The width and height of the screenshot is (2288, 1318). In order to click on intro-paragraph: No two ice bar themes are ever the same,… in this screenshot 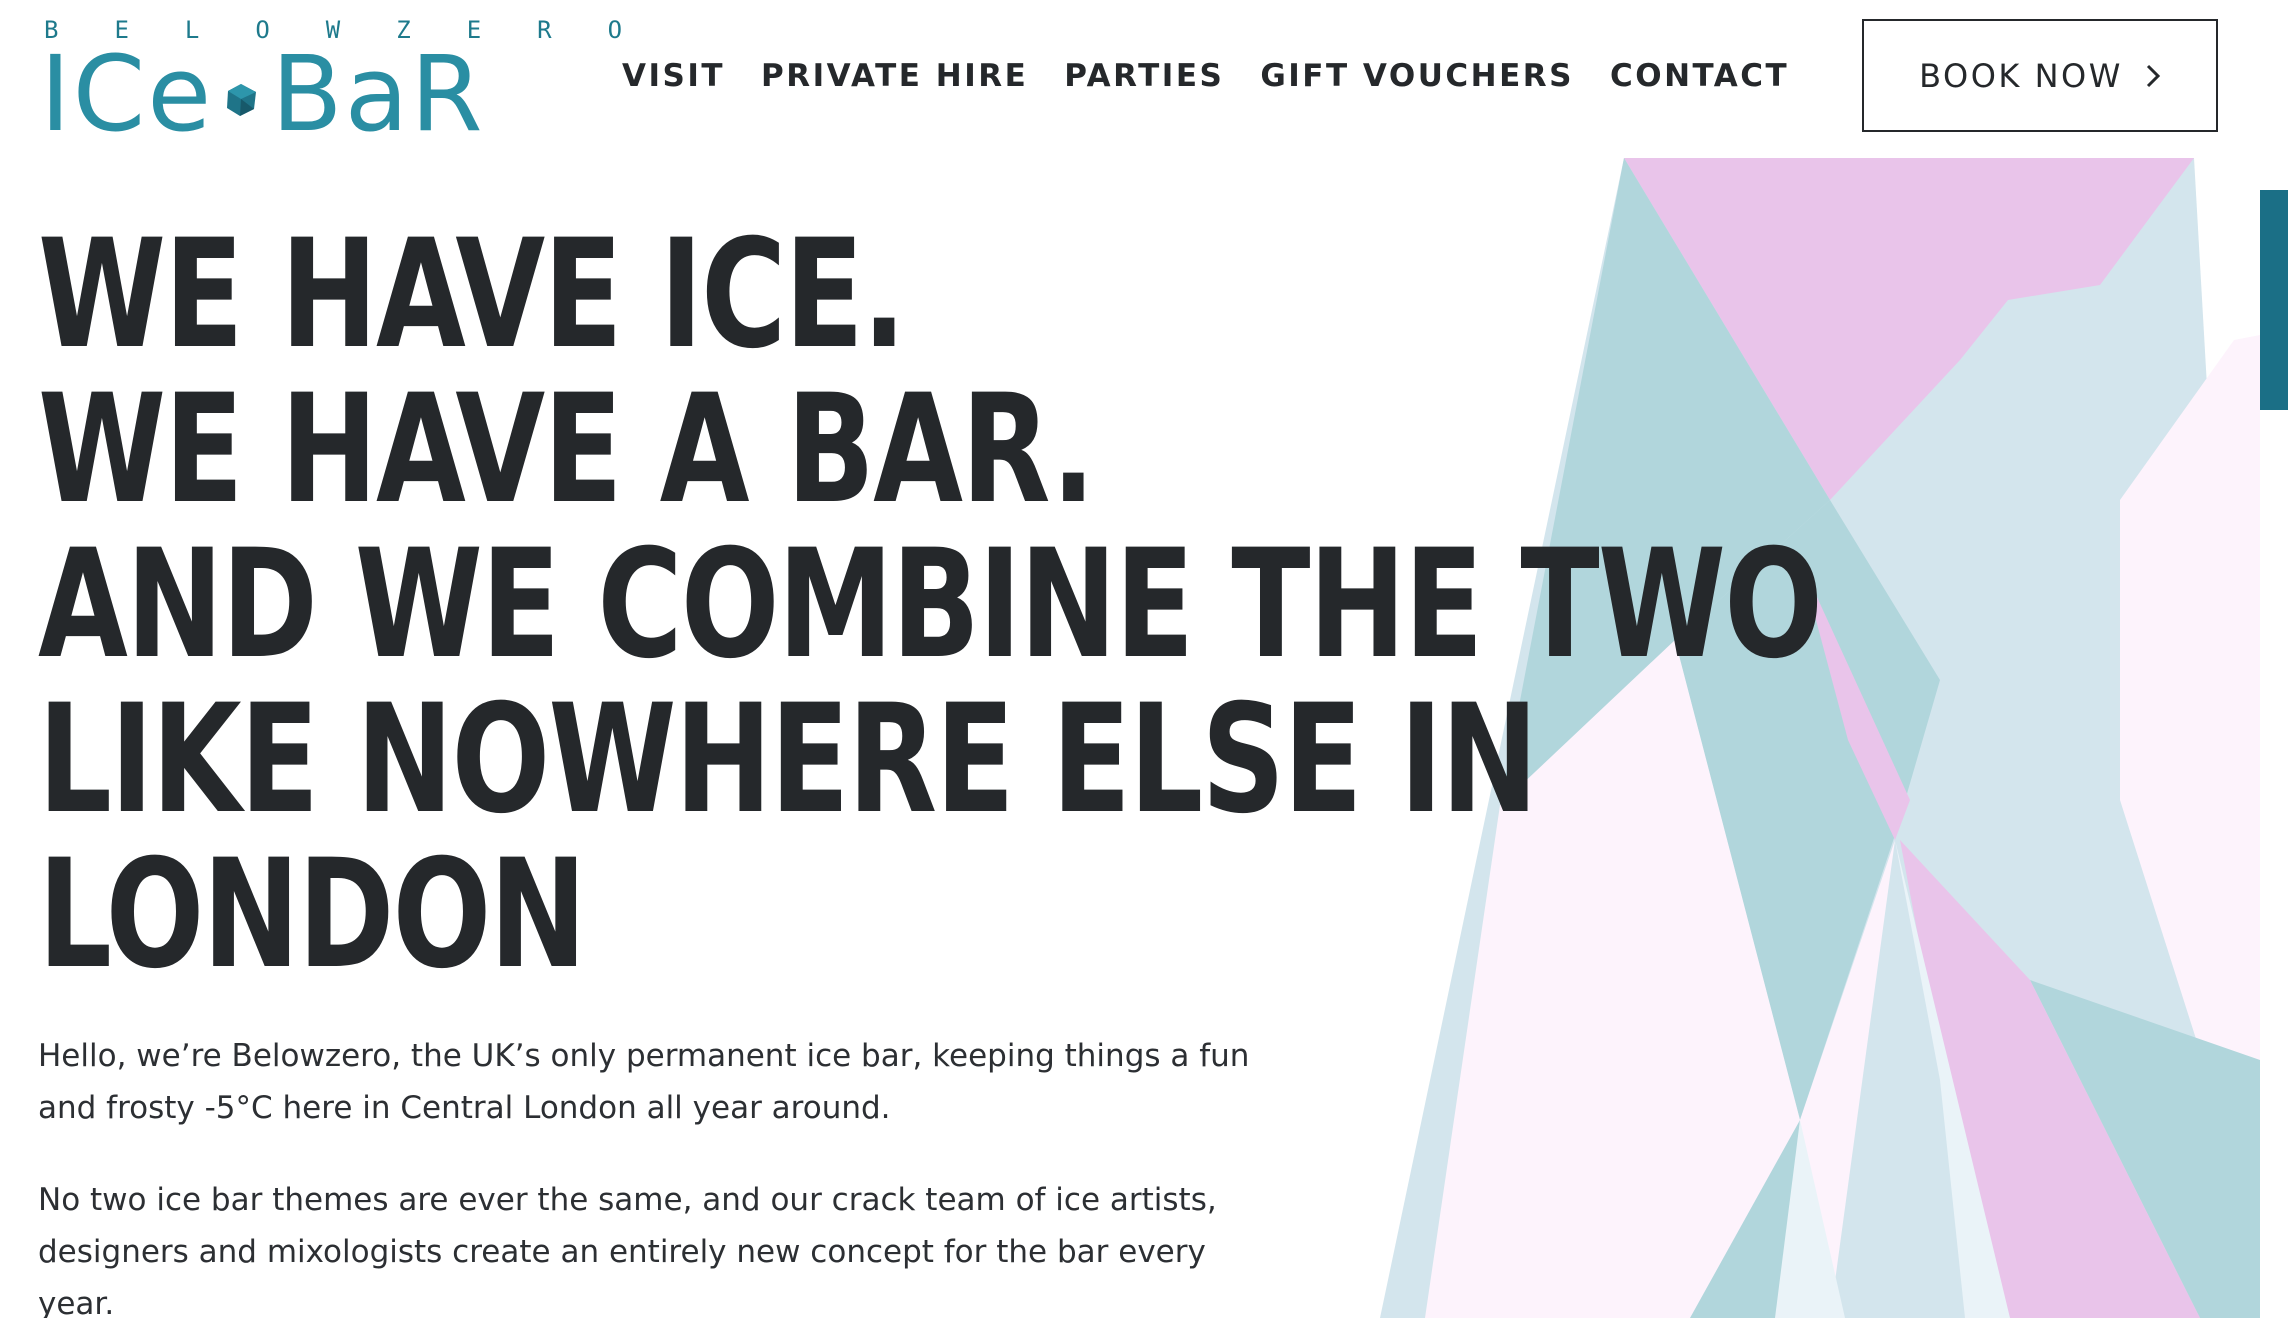, I will do `click(627, 1250)`.